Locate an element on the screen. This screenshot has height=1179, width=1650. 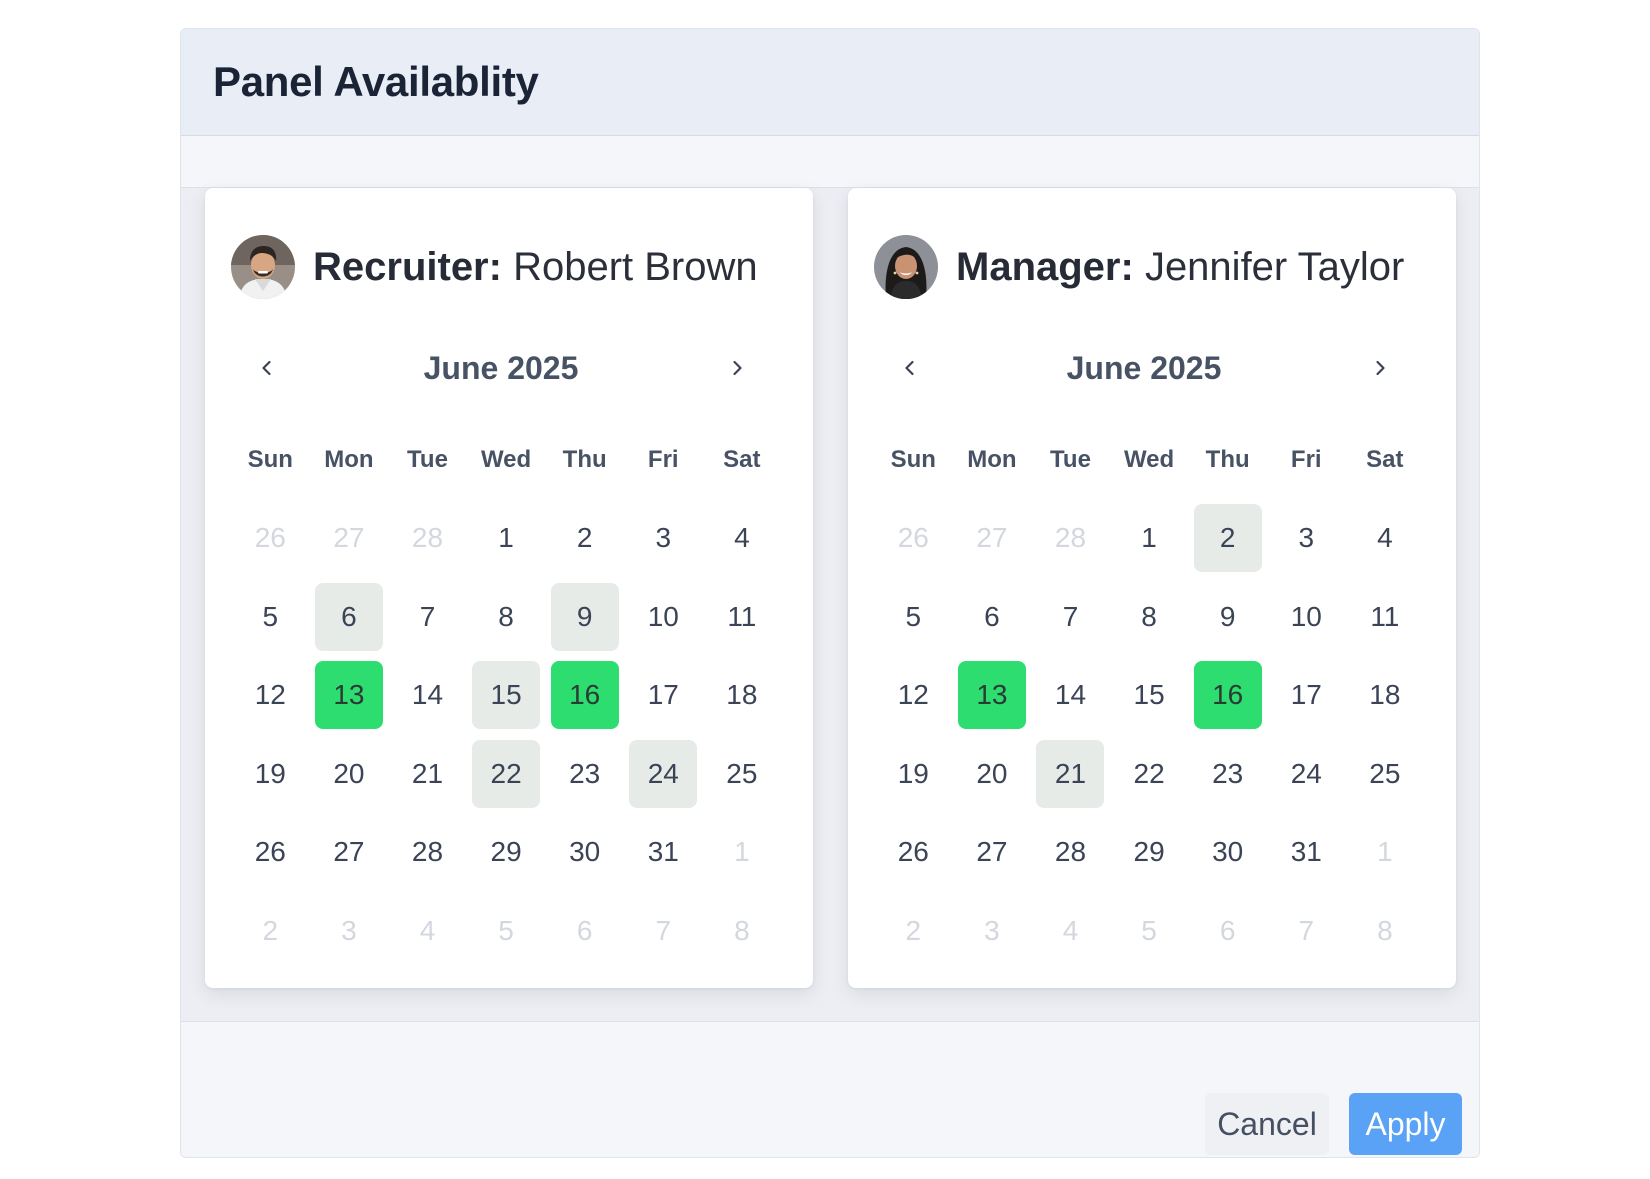
day-button: 15 is located at coordinates (1149, 695).